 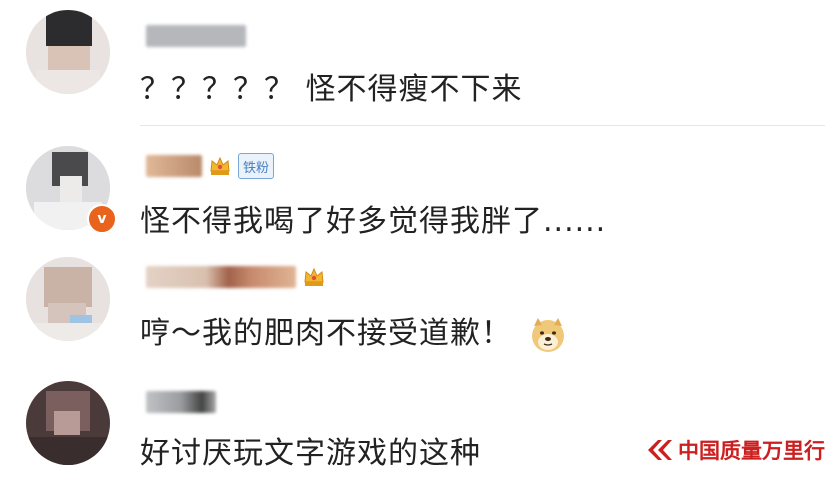 I want to click on comment-text: 哼～我的肥肉不接受道歉！, so click(x=353, y=331).